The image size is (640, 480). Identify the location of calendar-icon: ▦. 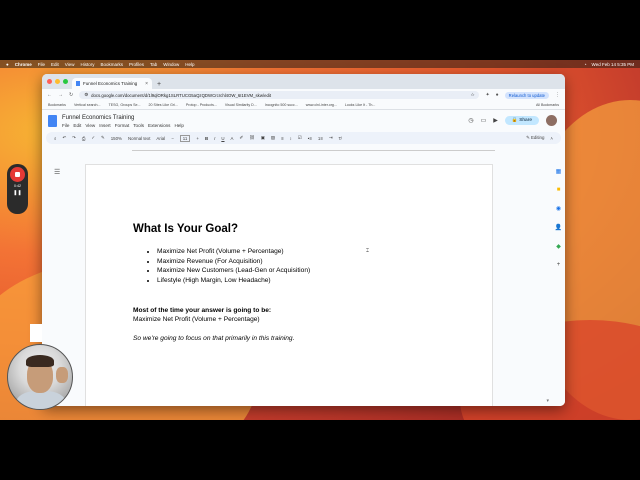
(559, 171).